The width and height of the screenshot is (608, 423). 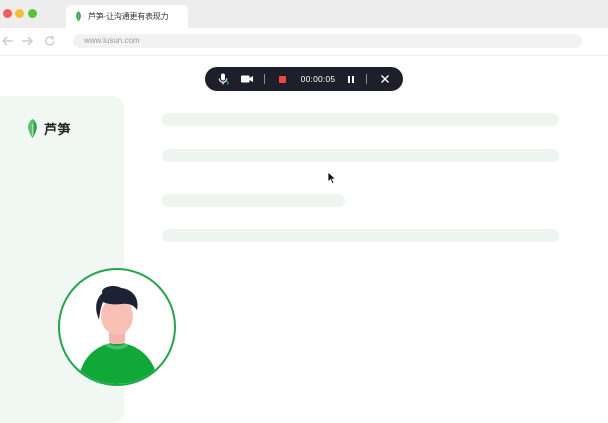 What do you see at coordinates (118, 335) in the screenshot?
I see `person-avatar-icon` at bounding box center [118, 335].